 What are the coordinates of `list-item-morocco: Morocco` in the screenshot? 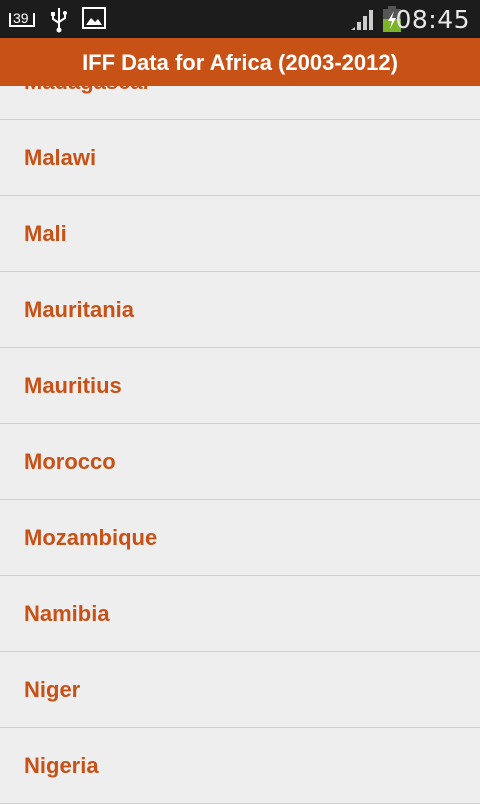 It's located at (240, 462).